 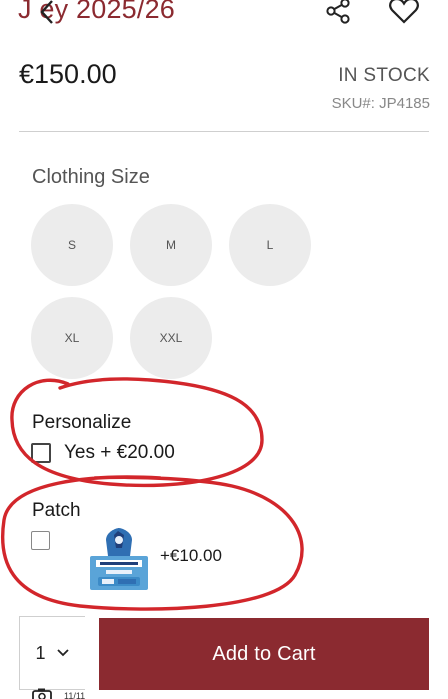 What do you see at coordinates (380, 103) in the screenshot?
I see `product-sku: SKU#: JP4185` at bounding box center [380, 103].